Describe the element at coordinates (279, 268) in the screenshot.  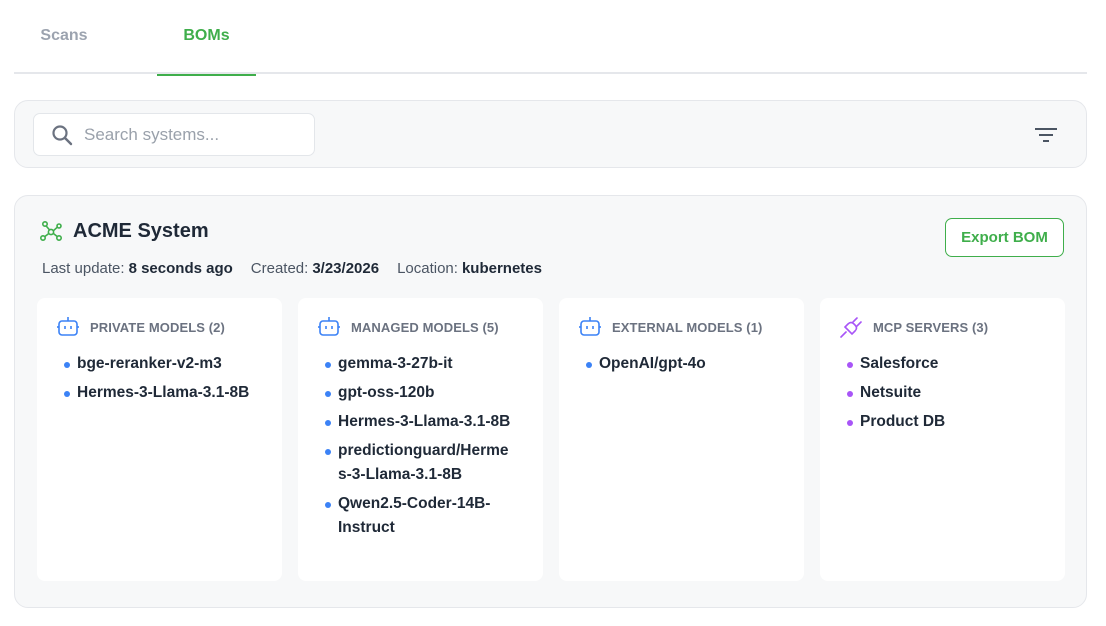
I see `created-label: Created:` at that location.